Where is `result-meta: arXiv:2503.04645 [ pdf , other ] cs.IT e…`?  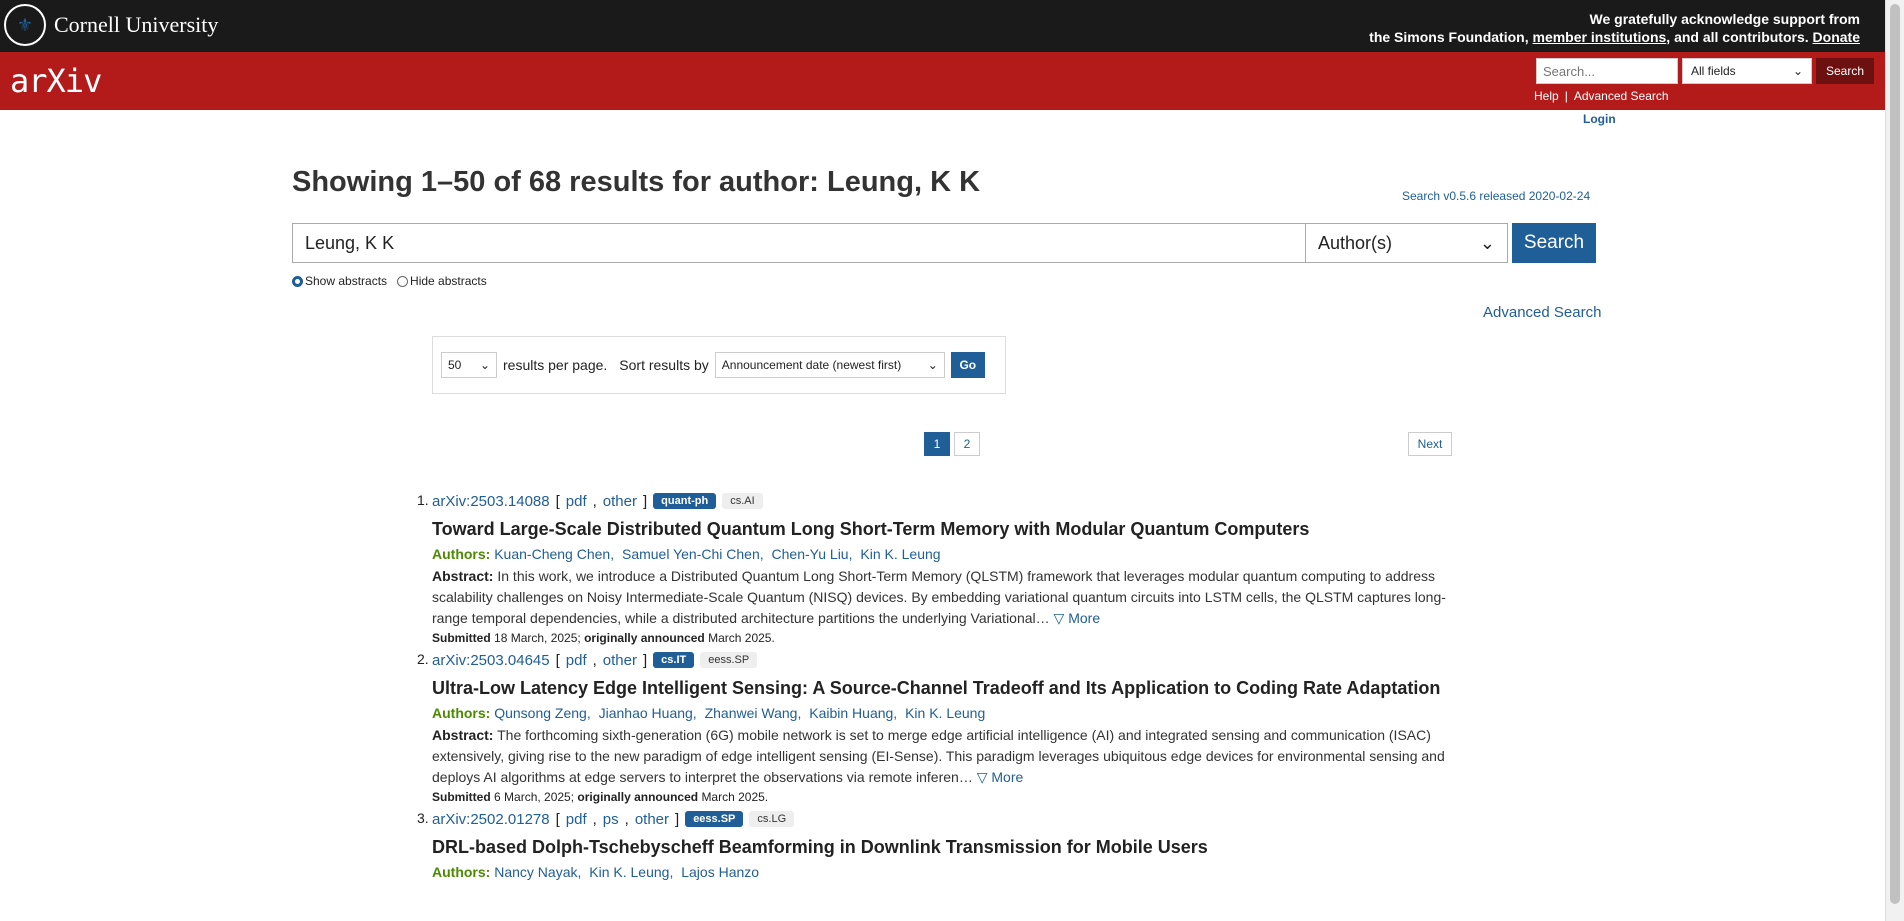 result-meta: arXiv:2503.04645 [ pdf , other ] cs.IT e… is located at coordinates (944, 660).